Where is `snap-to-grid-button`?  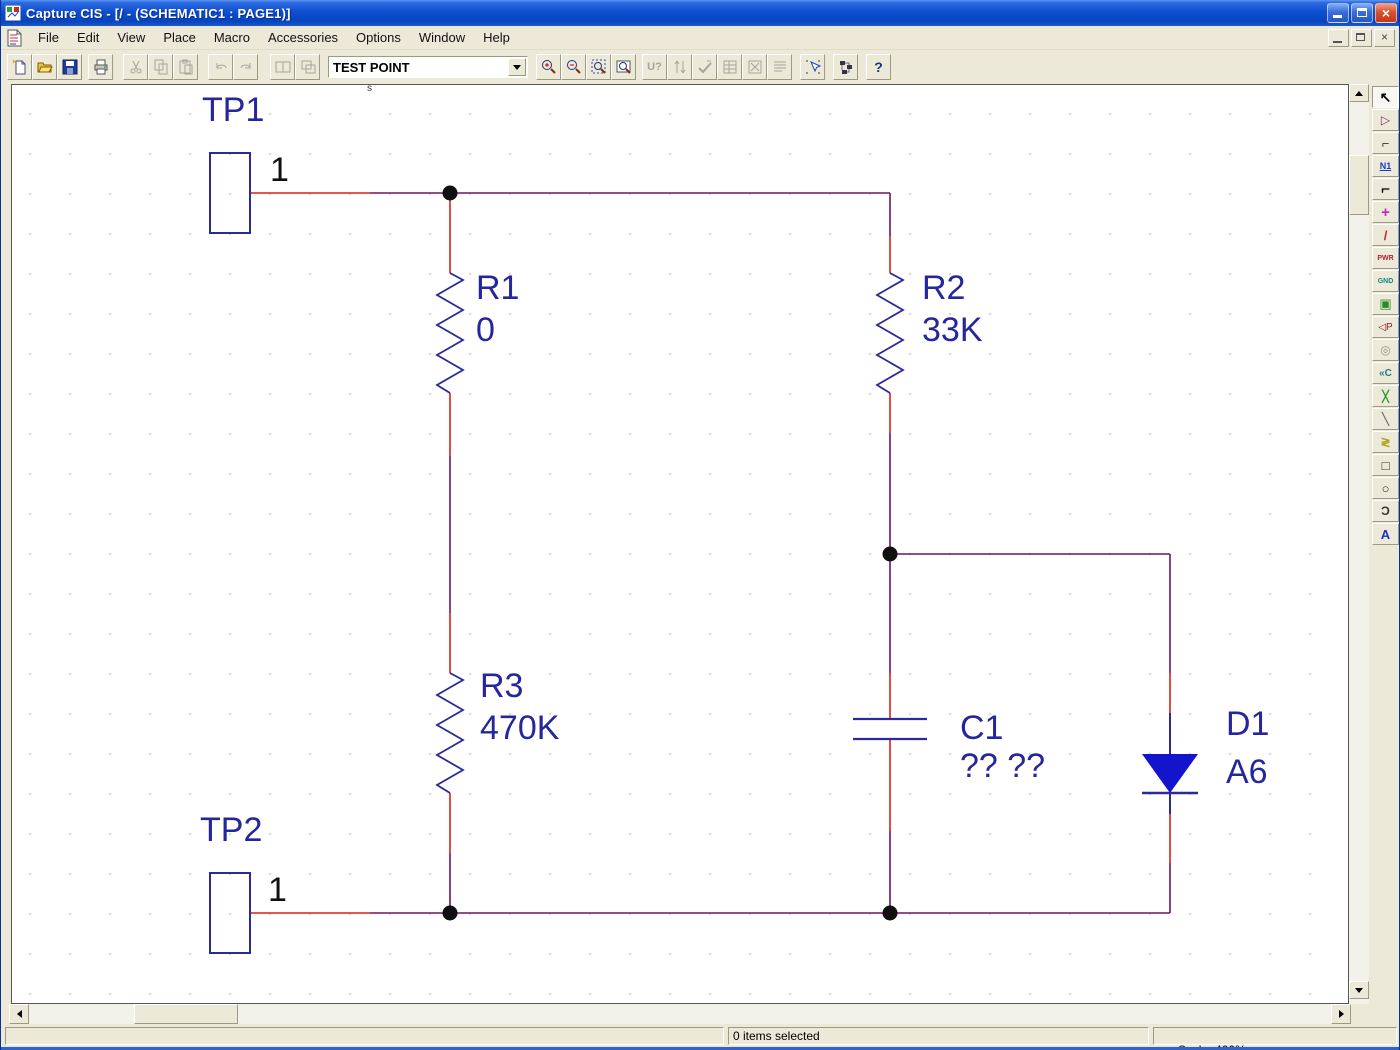
snap-to-grid-button is located at coordinates (812, 67).